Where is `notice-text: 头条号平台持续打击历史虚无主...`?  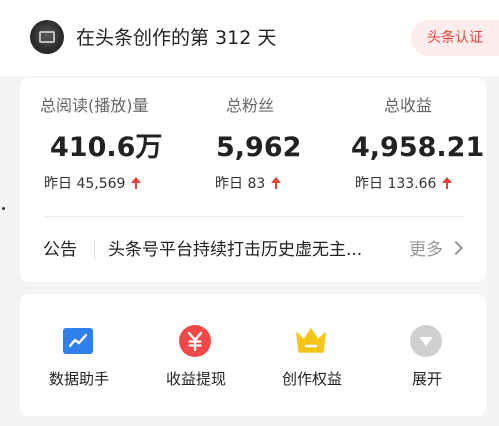
notice-text: 头条号平台持续打击历史虚无主... is located at coordinates (249, 250).